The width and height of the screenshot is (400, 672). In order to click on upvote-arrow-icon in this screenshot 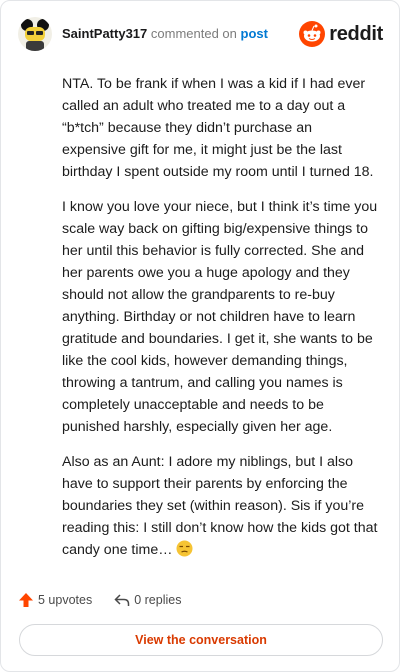, I will do `click(26, 600)`.